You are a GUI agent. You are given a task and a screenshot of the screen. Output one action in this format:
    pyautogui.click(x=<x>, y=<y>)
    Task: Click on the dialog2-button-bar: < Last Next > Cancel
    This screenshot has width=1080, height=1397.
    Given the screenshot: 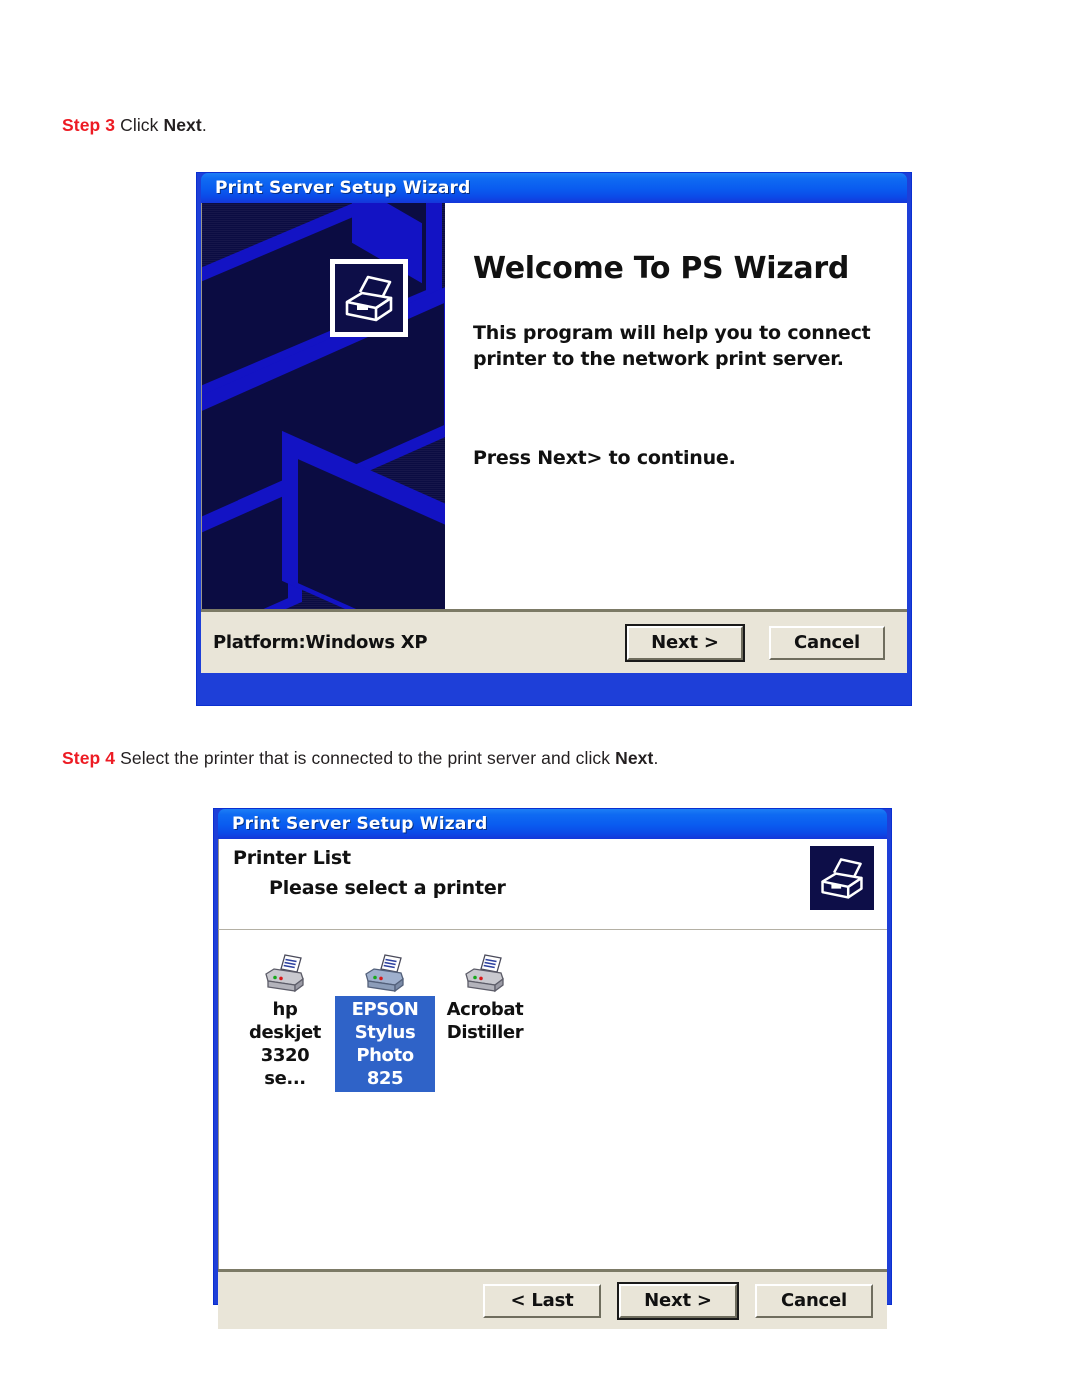 What is the action you would take?
    pyautogui.click(x=552, y=1299)
    